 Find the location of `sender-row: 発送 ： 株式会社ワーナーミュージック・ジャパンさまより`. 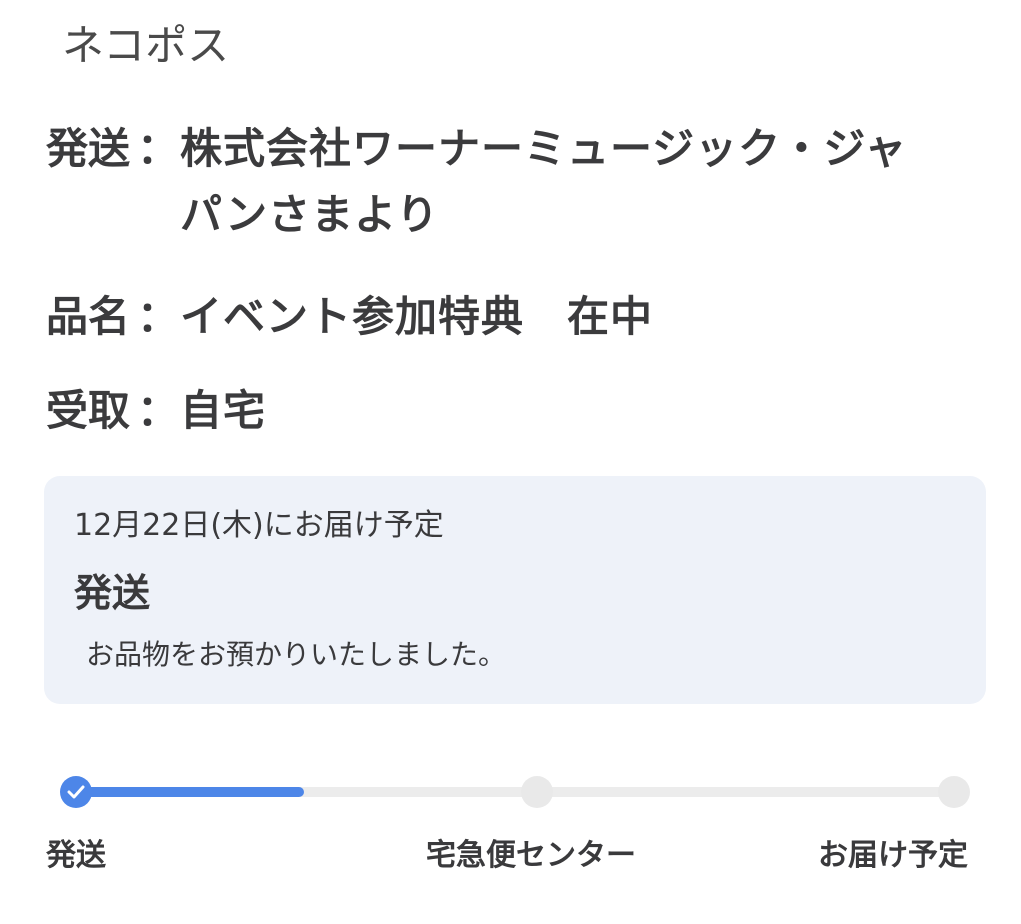

sender-row: 発送 ： 株式会社ワーナーミュージック・ジャパンさまより is located at coordinates (496, 182).